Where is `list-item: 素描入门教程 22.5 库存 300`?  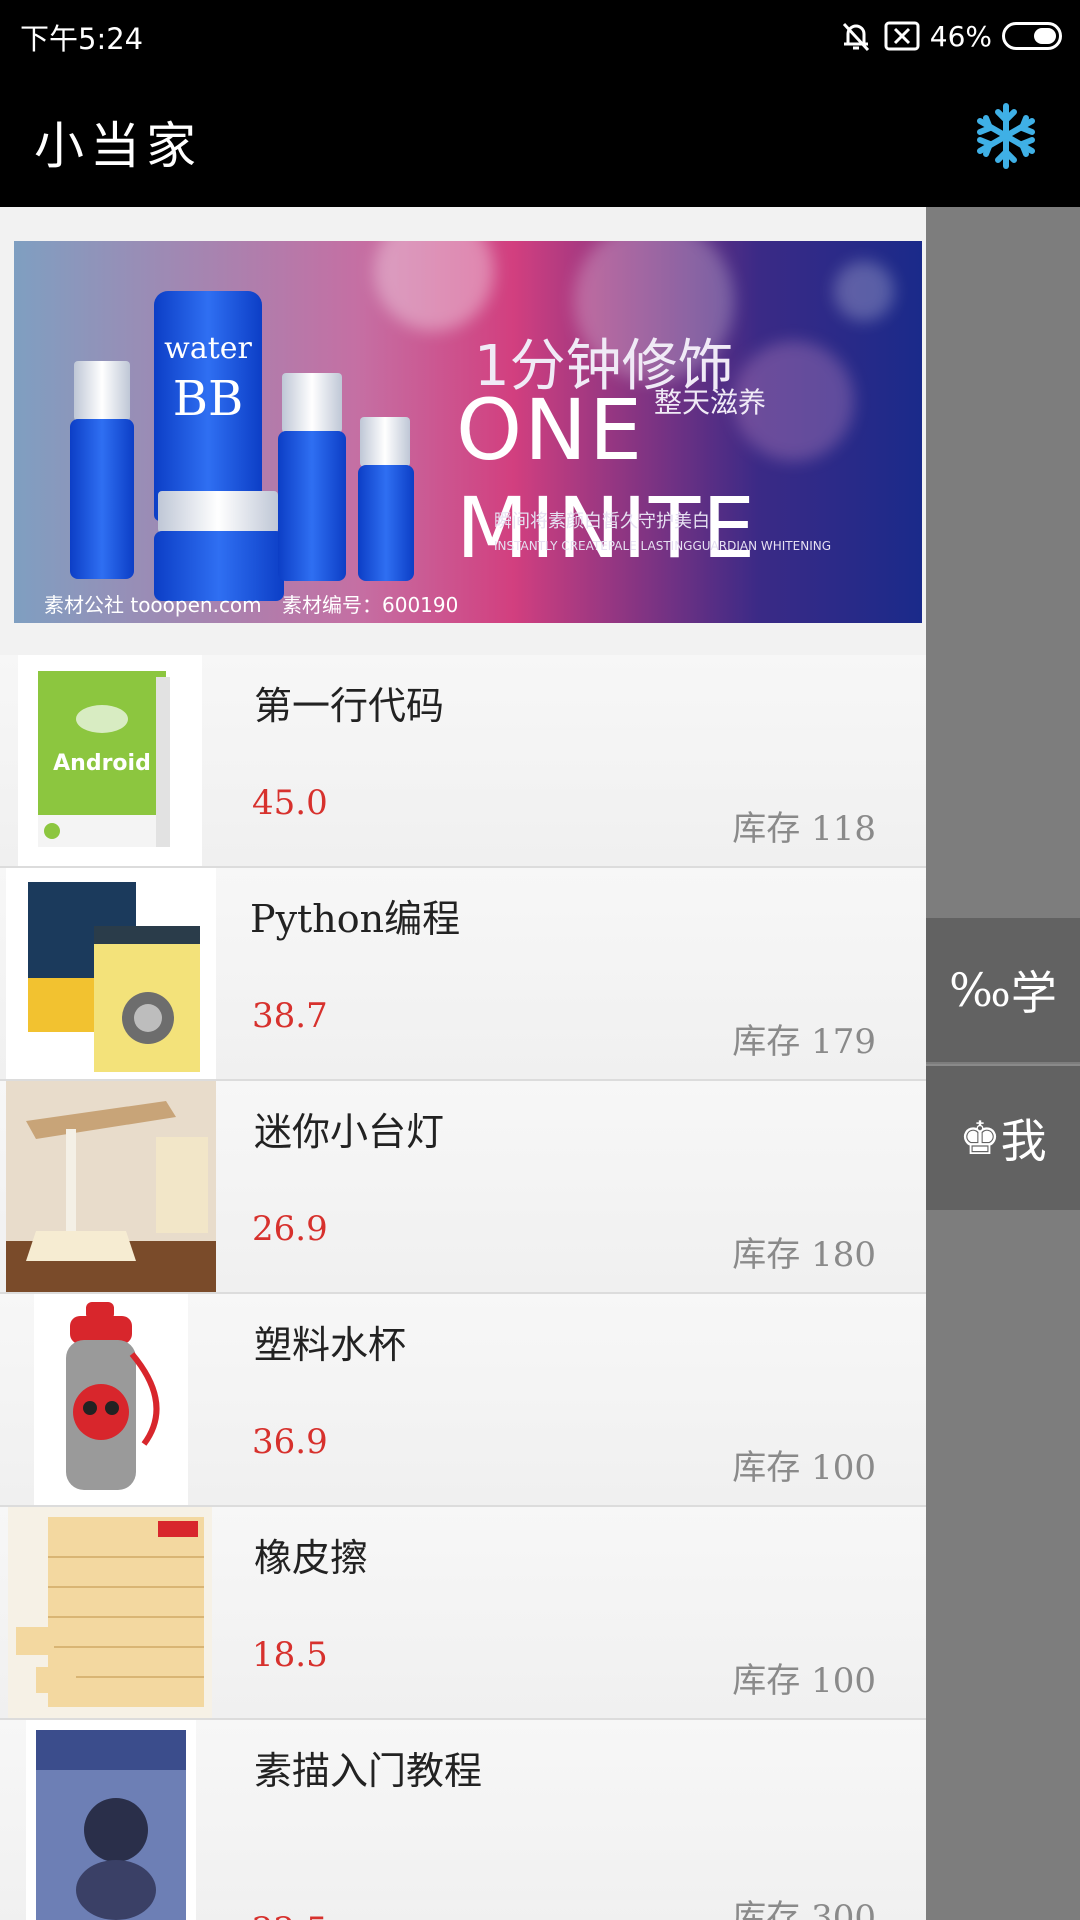
list-item: 素描入门教程 22.5 库存 300 is located at coordinates (463, 1820).